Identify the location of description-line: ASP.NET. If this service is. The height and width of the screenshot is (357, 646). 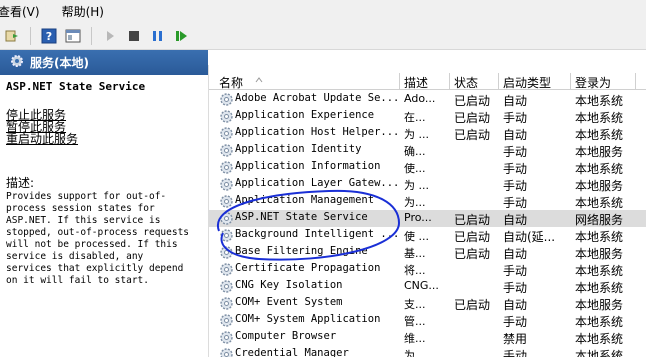
(83, 220).